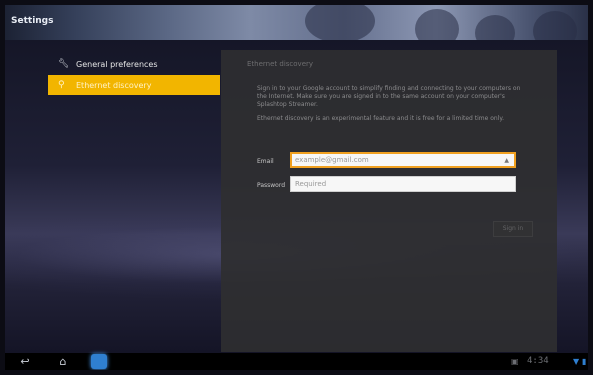 This screenshot has width=593, height=375. I want to click on wallpaper-shape, so click(340, 24).